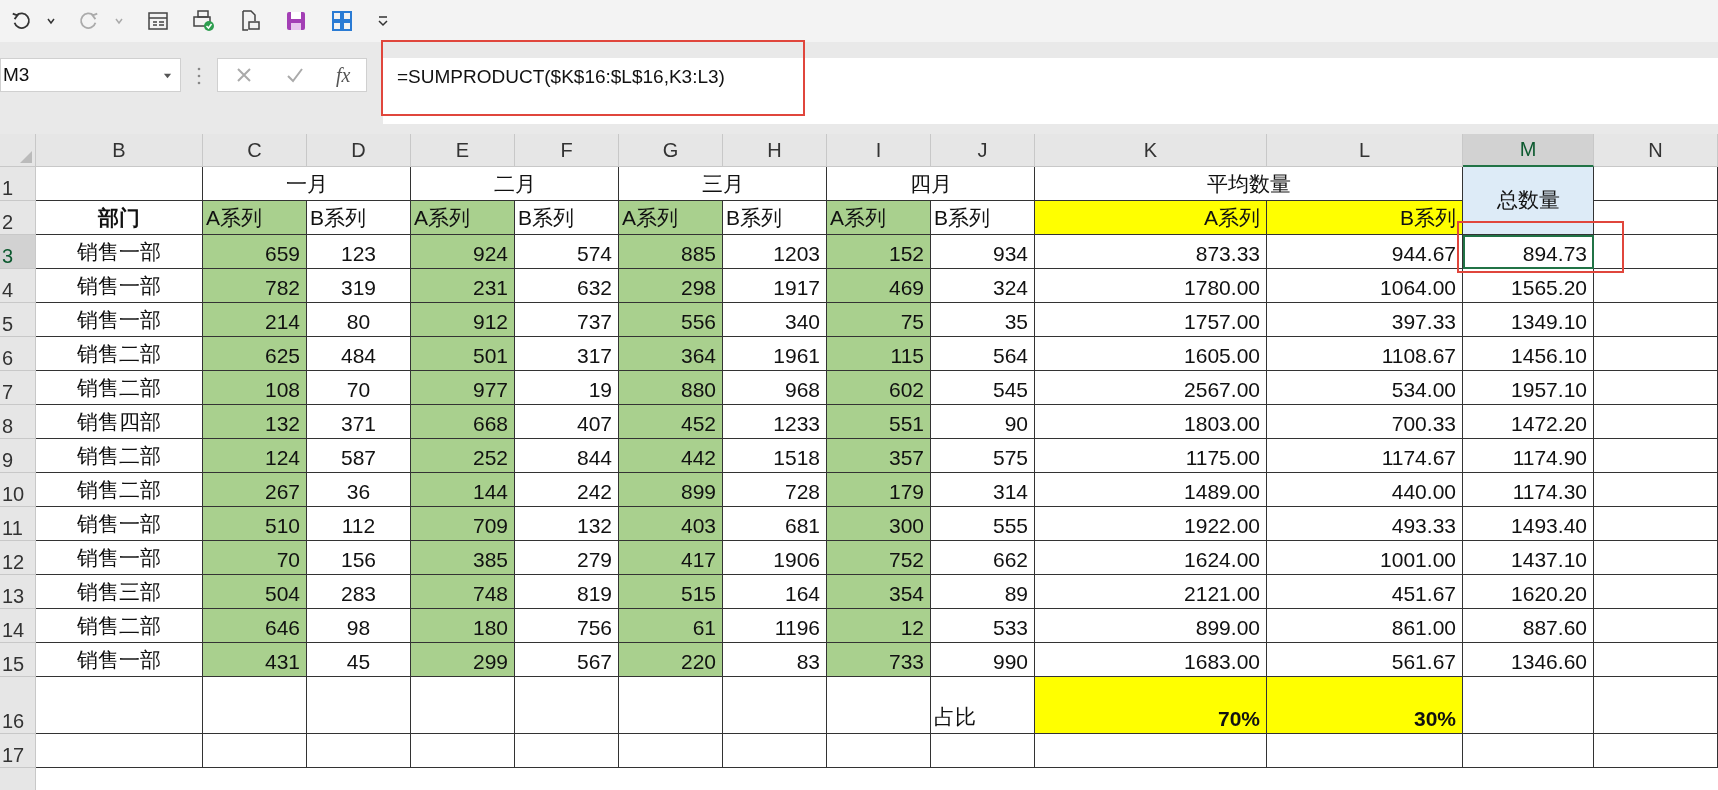 This screenshot has height=790, width=1718. Describe the element at coordinates (671, 626) in the screenshot. I see `table-cell: 61` at that location.